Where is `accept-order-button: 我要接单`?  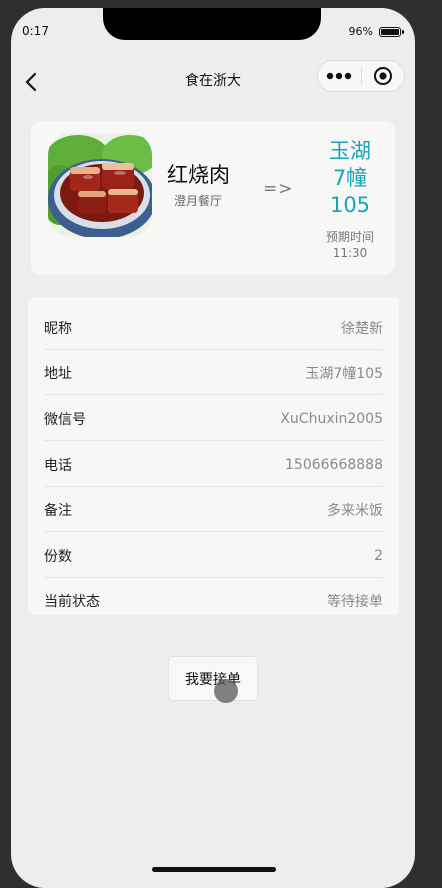 accept-order-button: 我要接单 is located at coordinates (213, 678).